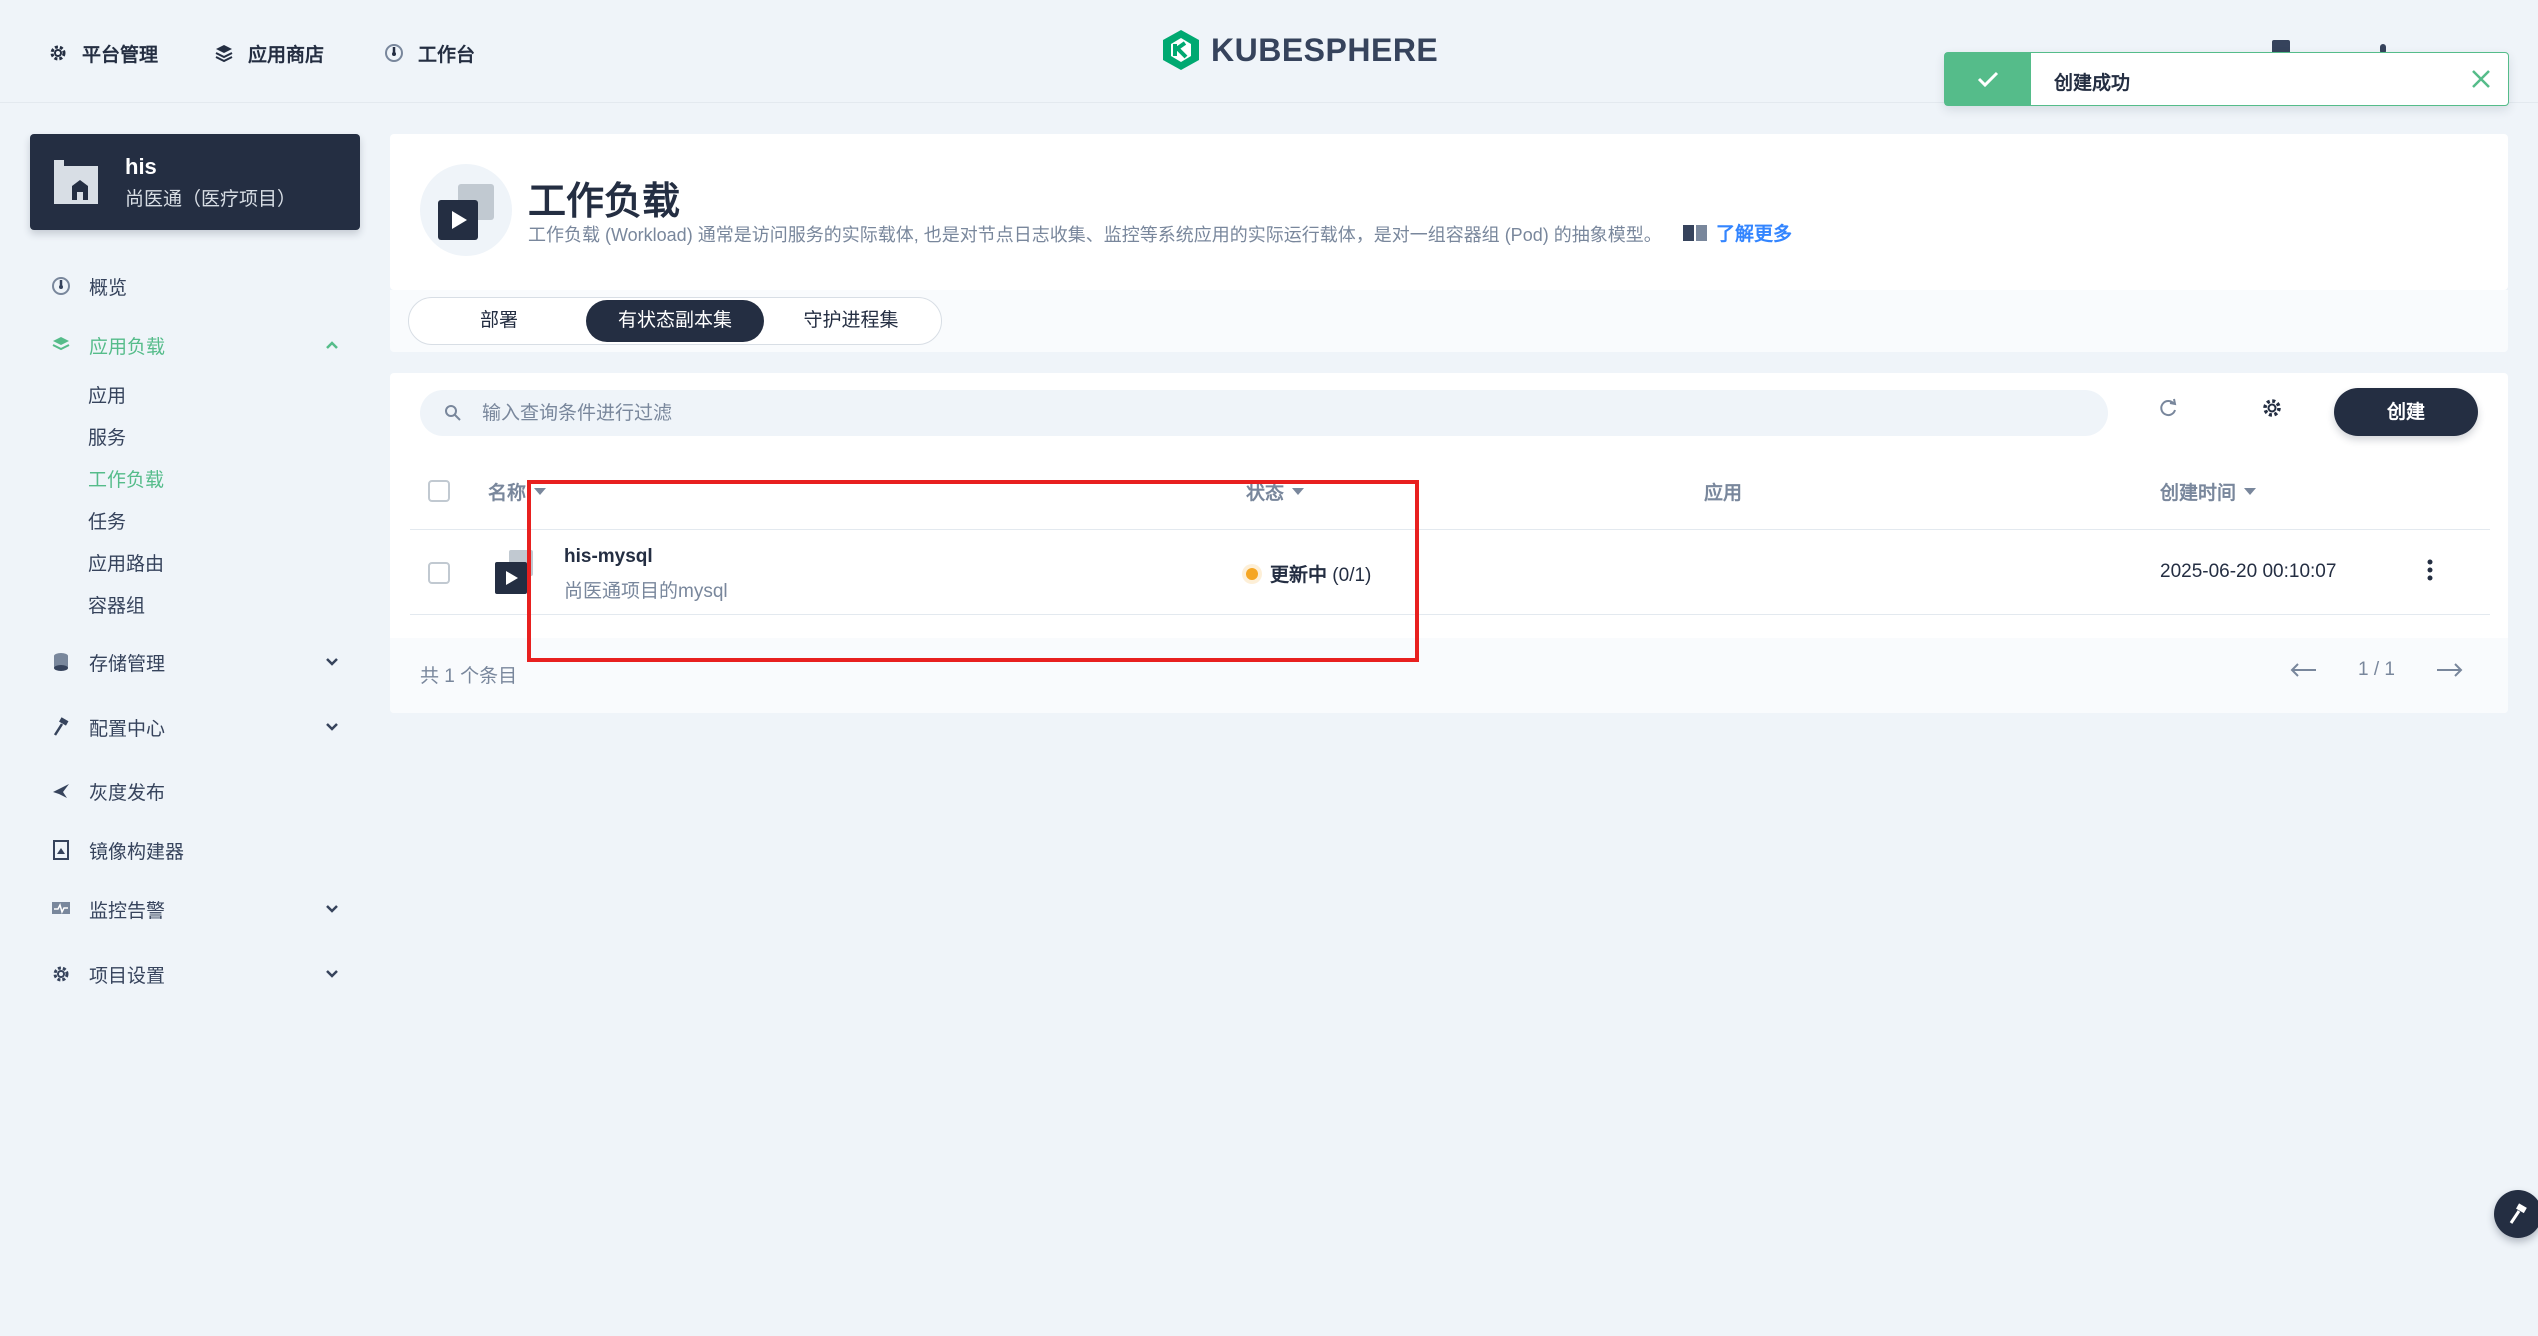 This screenshot has height=1336, width=2538. Describe the element at coordinates (127, 793) in the screenshot. I see `sidebar-item-label: 灰度发布` at that location.